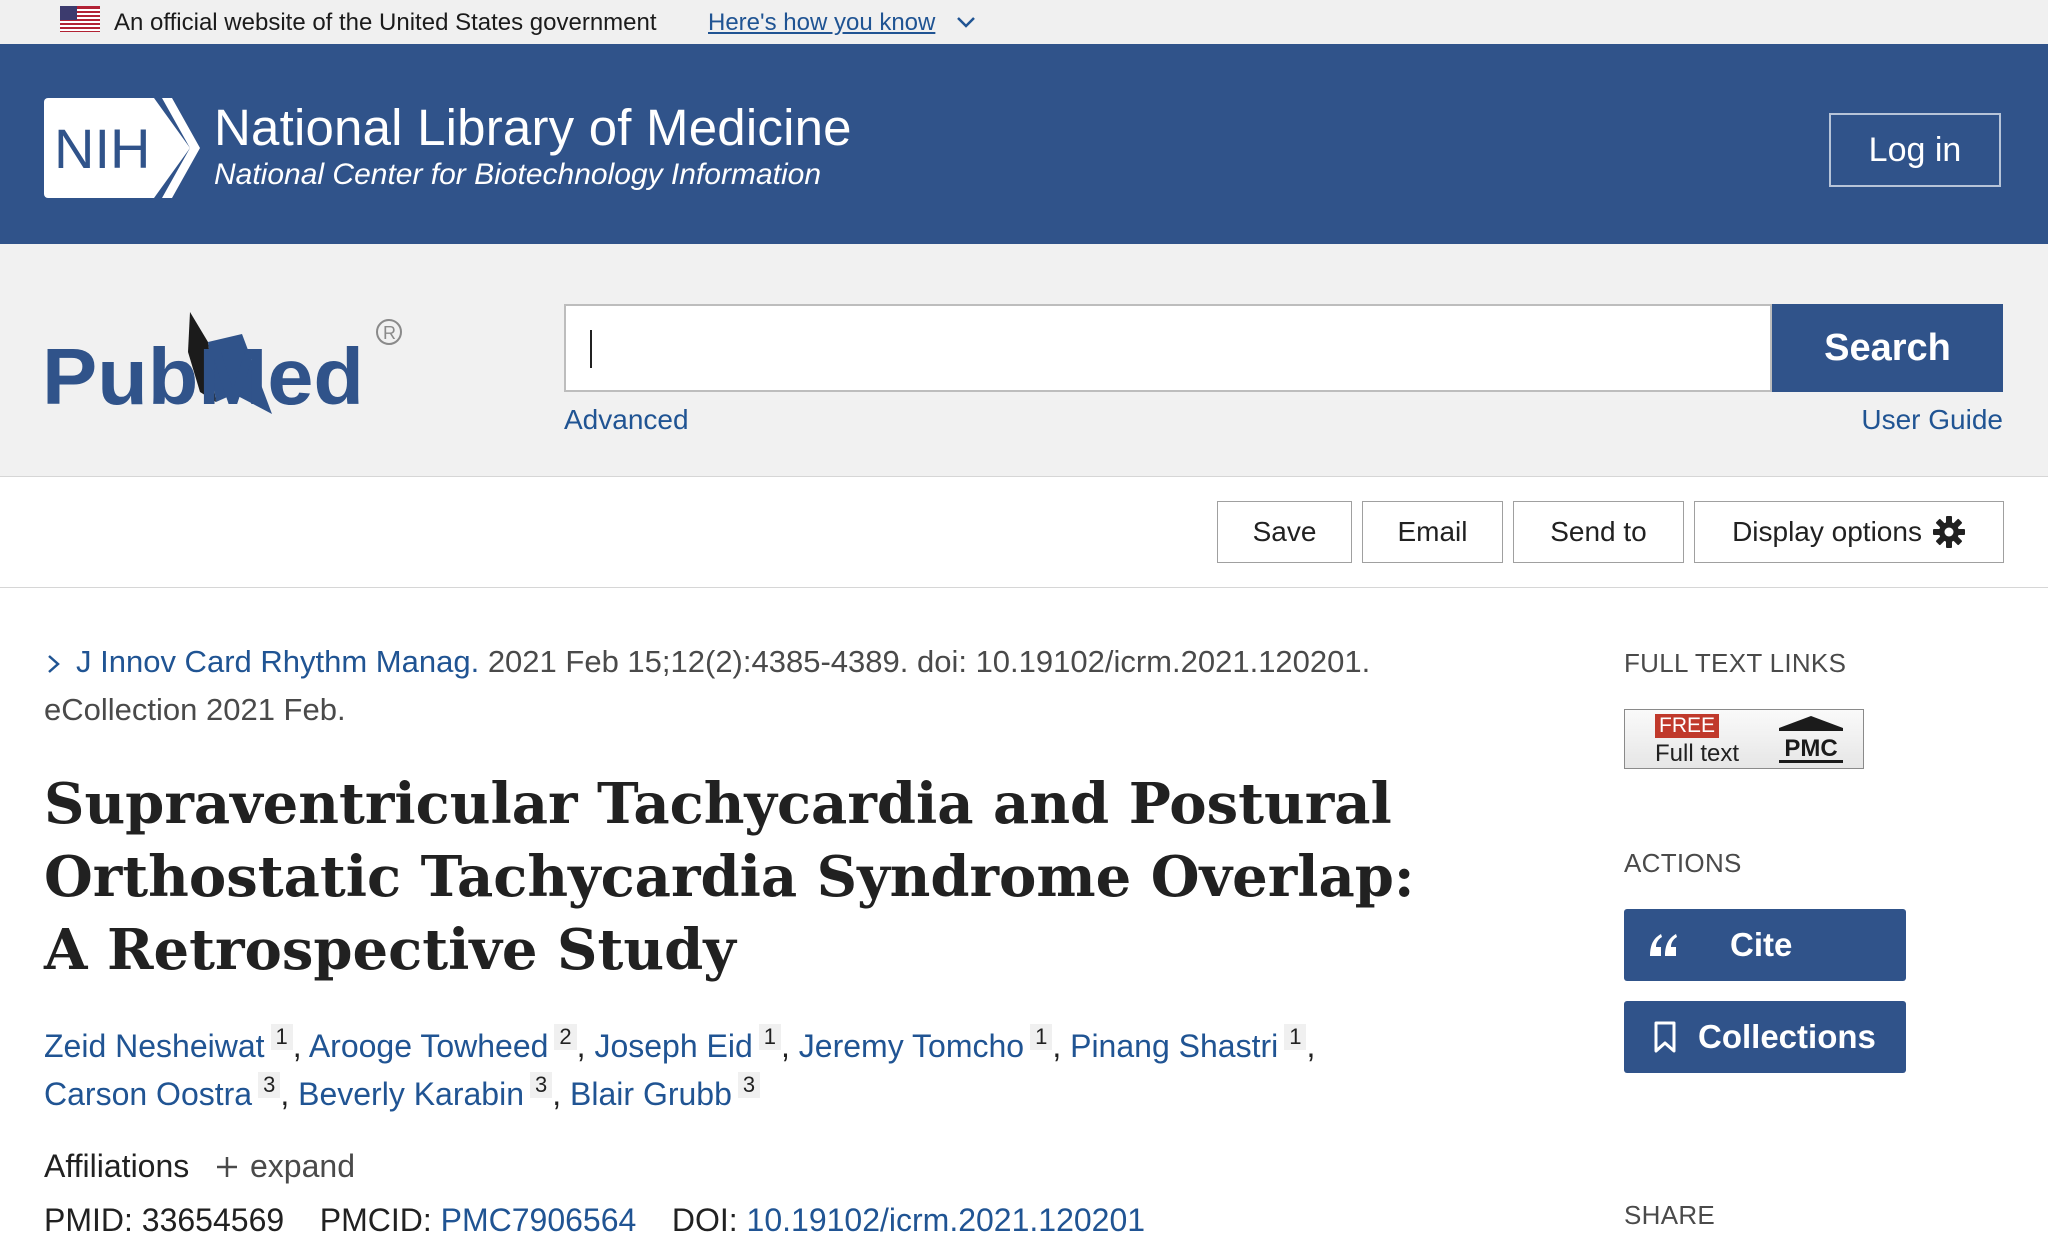 The height and width of the screenshot is (1258, 2048). What do you see at coordinates (1174, 1046) in the screenshot?
I see `author-link: Pinang Shastri` at bounding box center [1174, 1046].